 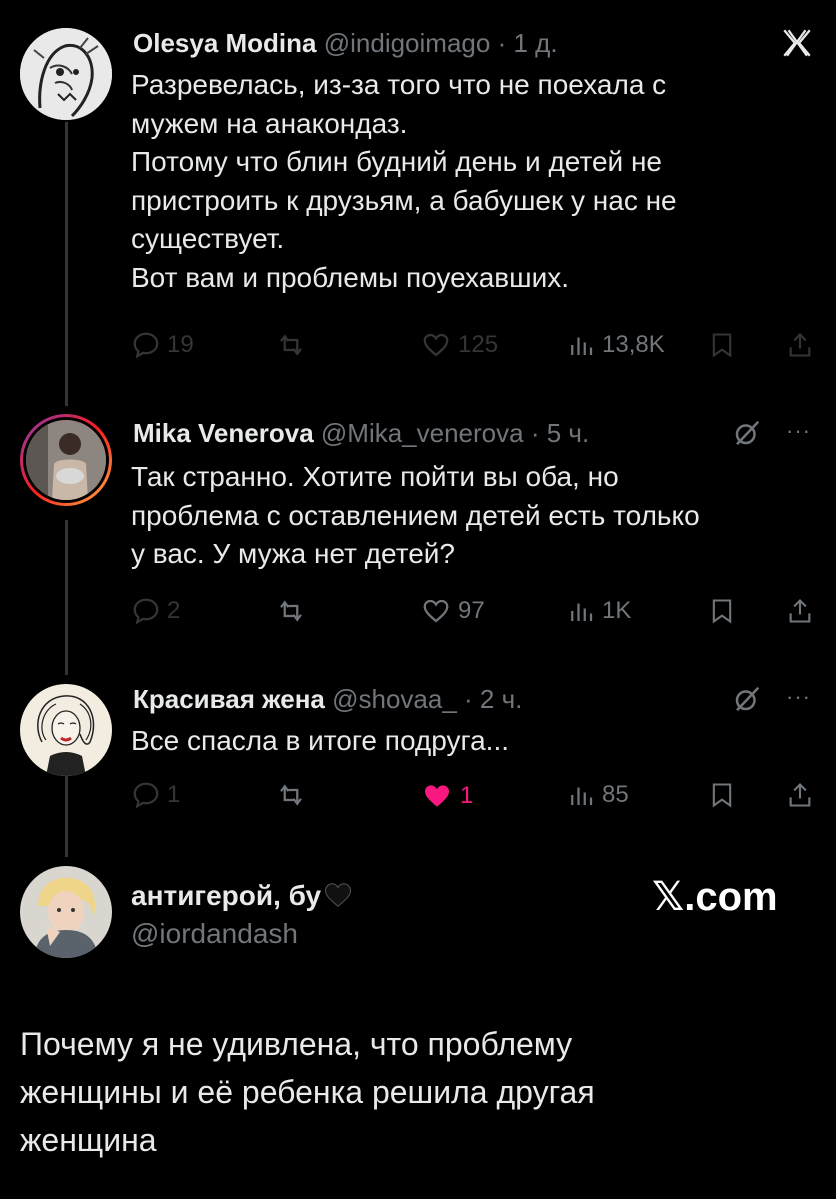 What do you see at coordinates (225, 43) in the screenshot?
I see `display-name: Olesya Modina` at bounding box center [225, 43].